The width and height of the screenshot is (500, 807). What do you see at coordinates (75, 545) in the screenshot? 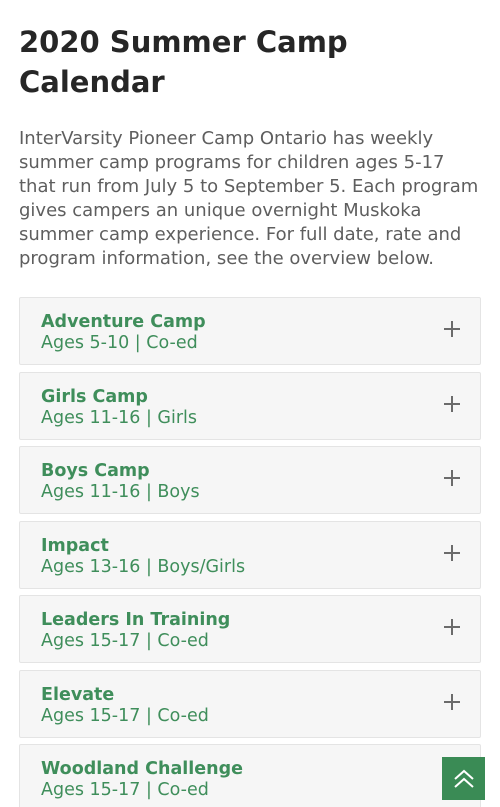
I see `accordion-item-title: Impact` at bounding box center [75, 545].